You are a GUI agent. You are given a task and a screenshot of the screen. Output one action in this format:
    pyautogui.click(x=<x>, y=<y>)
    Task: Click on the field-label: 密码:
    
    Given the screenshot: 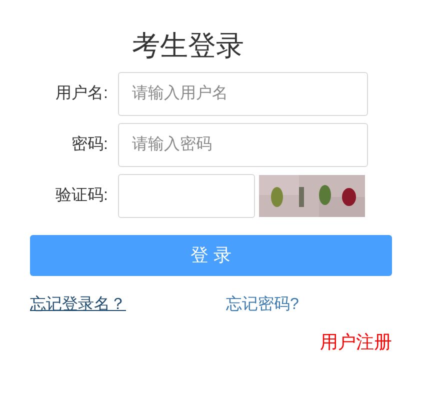 What is the action you would take?
    pyautogui.click(x=90, y=144)
    